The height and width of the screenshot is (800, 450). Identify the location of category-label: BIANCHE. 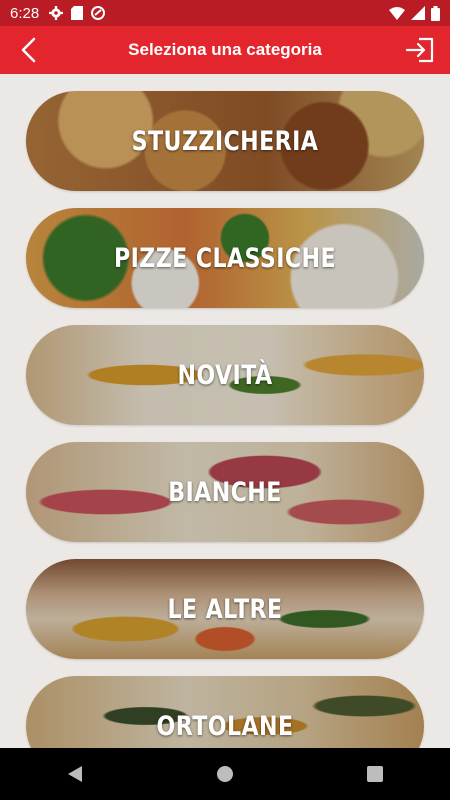
(225, 492).